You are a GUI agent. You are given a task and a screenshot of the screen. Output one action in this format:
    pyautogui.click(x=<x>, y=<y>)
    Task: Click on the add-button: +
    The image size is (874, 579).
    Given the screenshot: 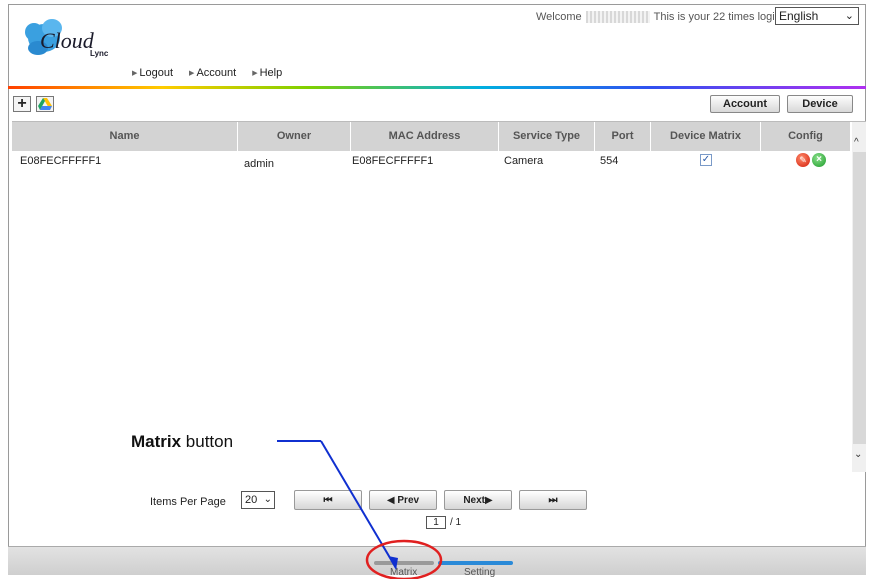 What is the action you would take?
    pyautogui.click(x=22, y=104)
    